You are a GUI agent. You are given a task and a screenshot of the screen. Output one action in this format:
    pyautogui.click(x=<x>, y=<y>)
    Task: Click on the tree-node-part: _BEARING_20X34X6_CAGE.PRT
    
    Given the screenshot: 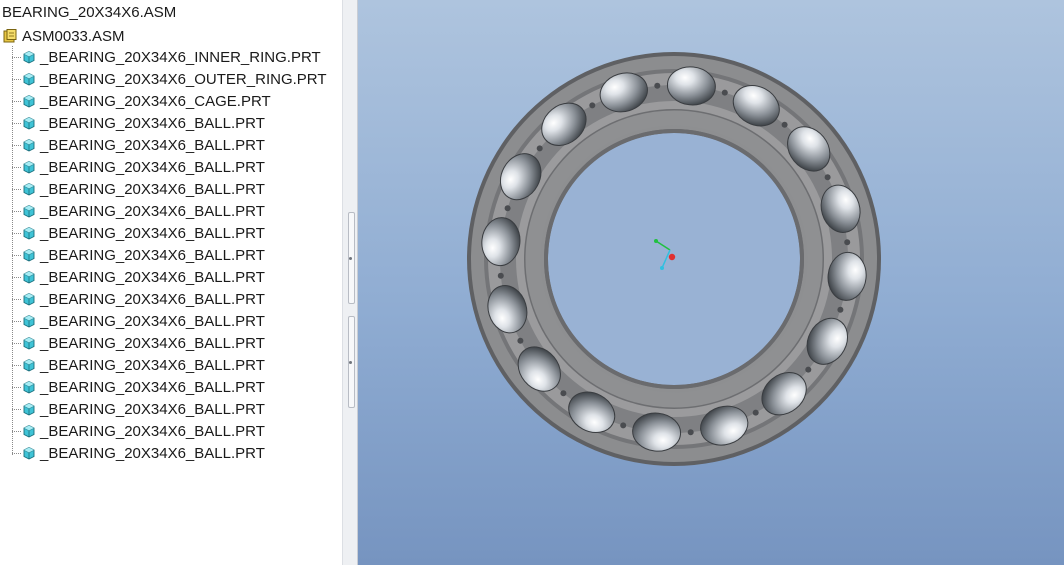 What is the action you would take?
    pyautogui.click(x=171, y=101)
    